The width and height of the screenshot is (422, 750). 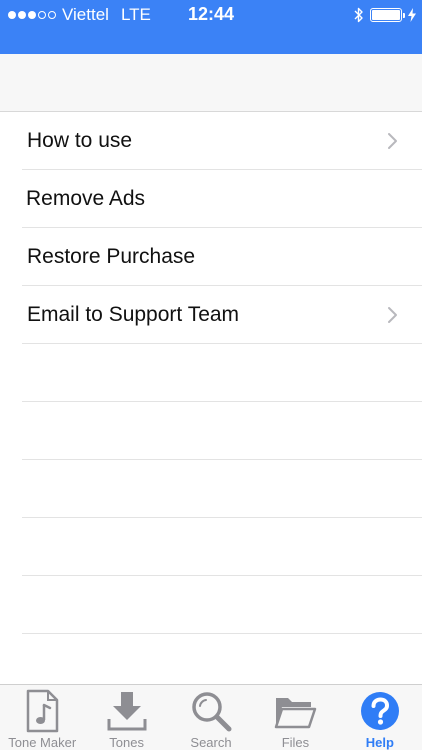 I want to click on tab-label: Help, so click(x=379, y=742).